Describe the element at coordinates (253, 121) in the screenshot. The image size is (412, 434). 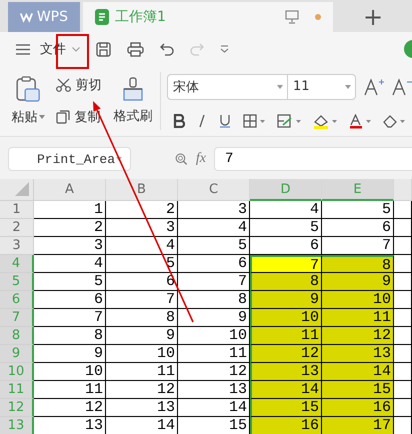
I see `borders-icon` at that location.